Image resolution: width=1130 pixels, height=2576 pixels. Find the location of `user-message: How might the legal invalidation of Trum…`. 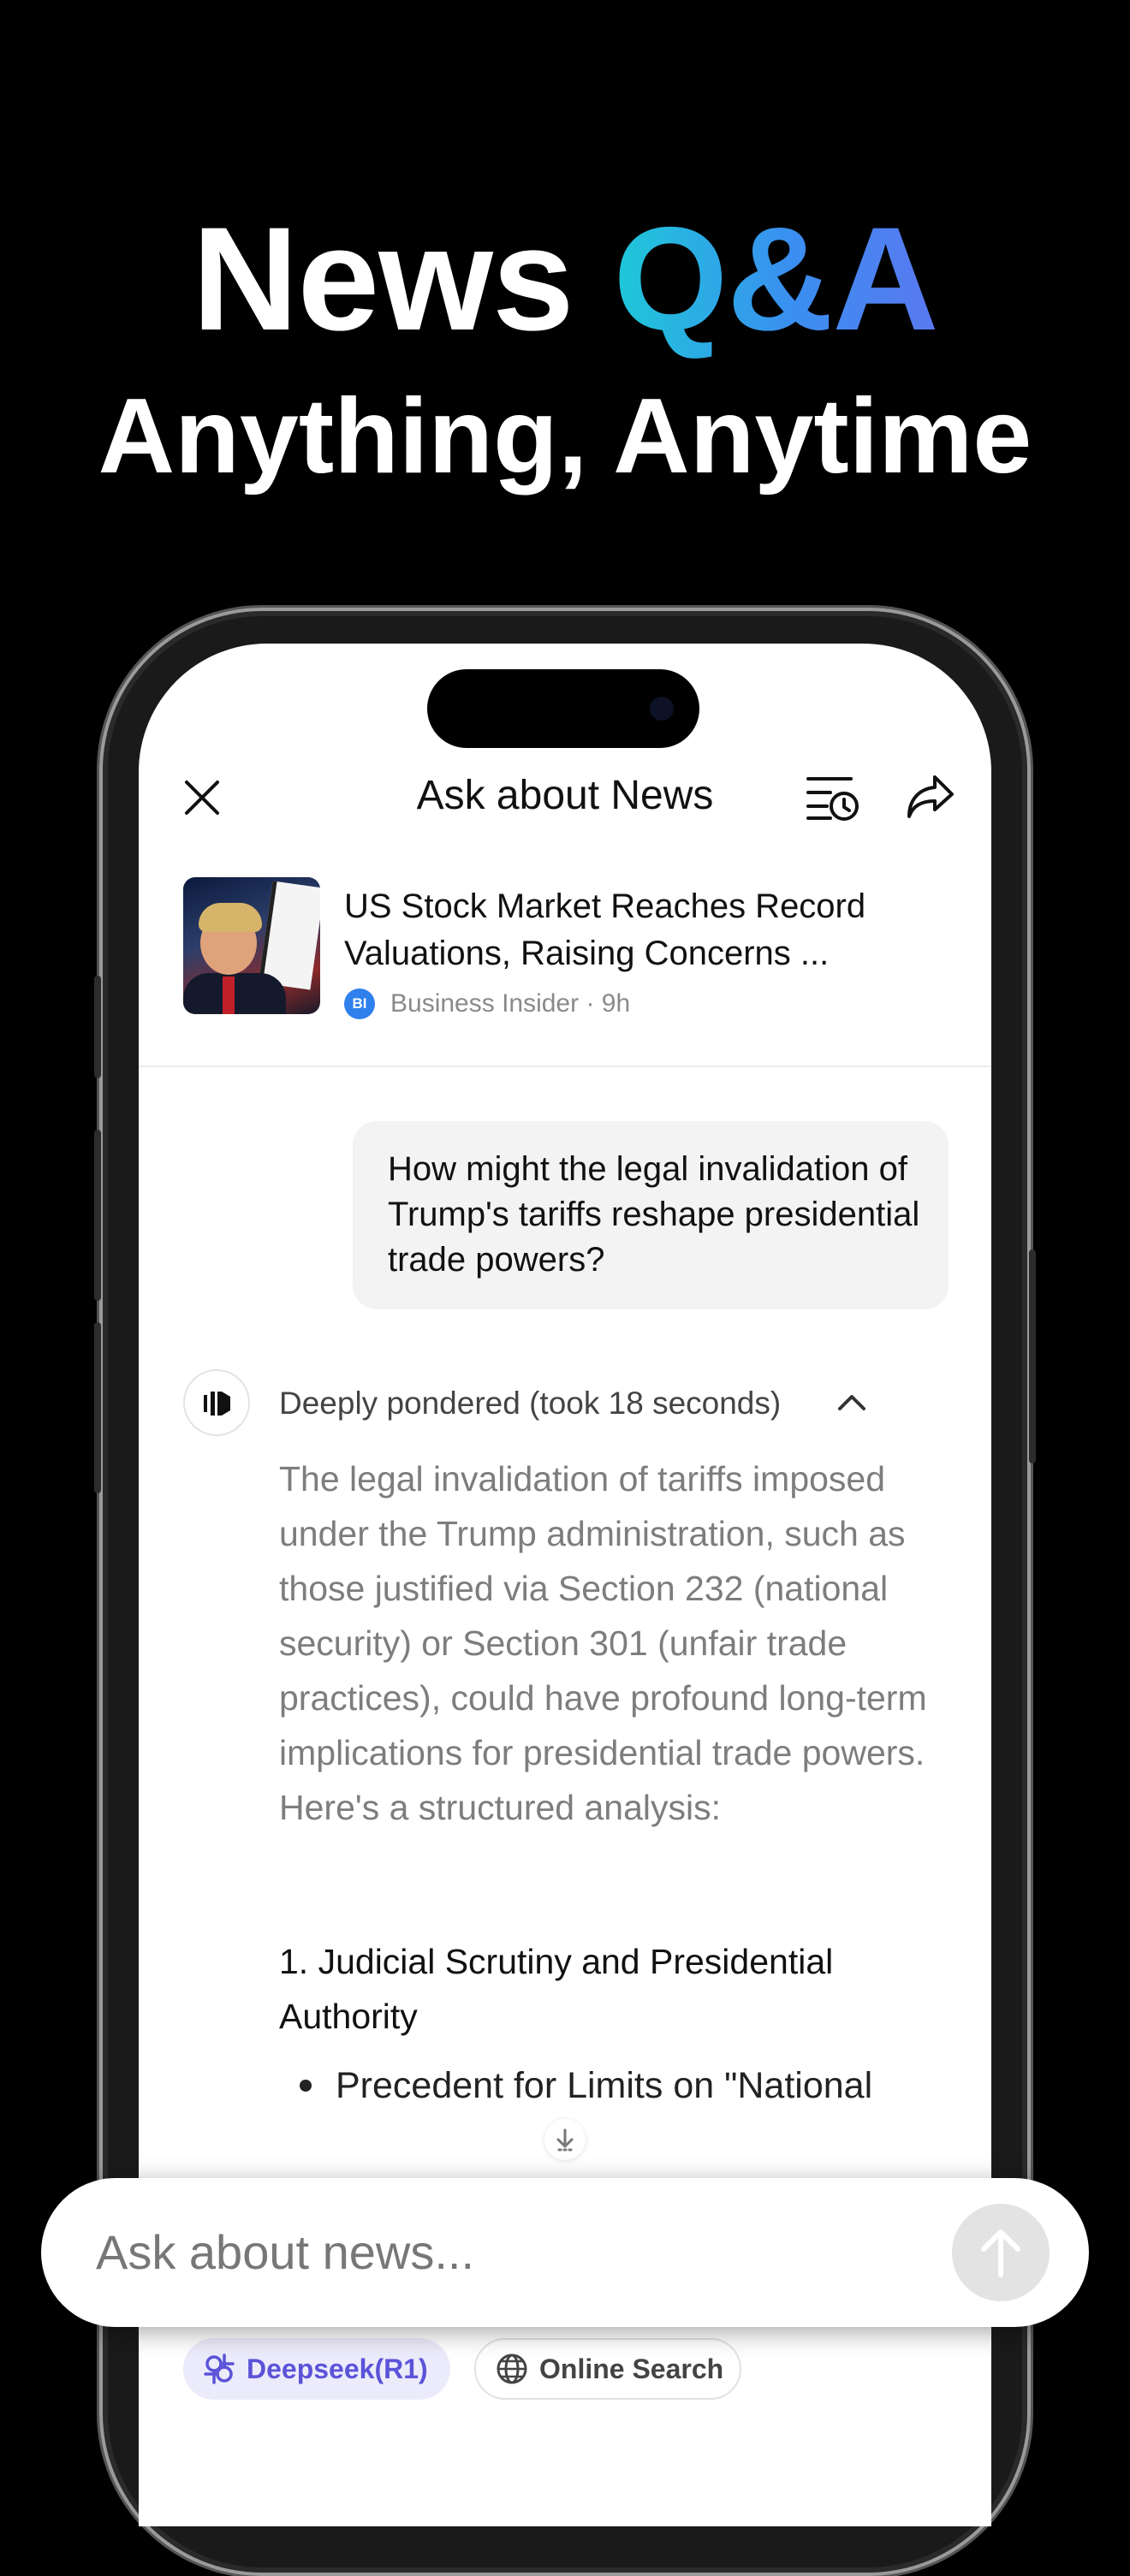

user-message: How might the legal invalidation of Trum… is located at coordinates (654, 1214).